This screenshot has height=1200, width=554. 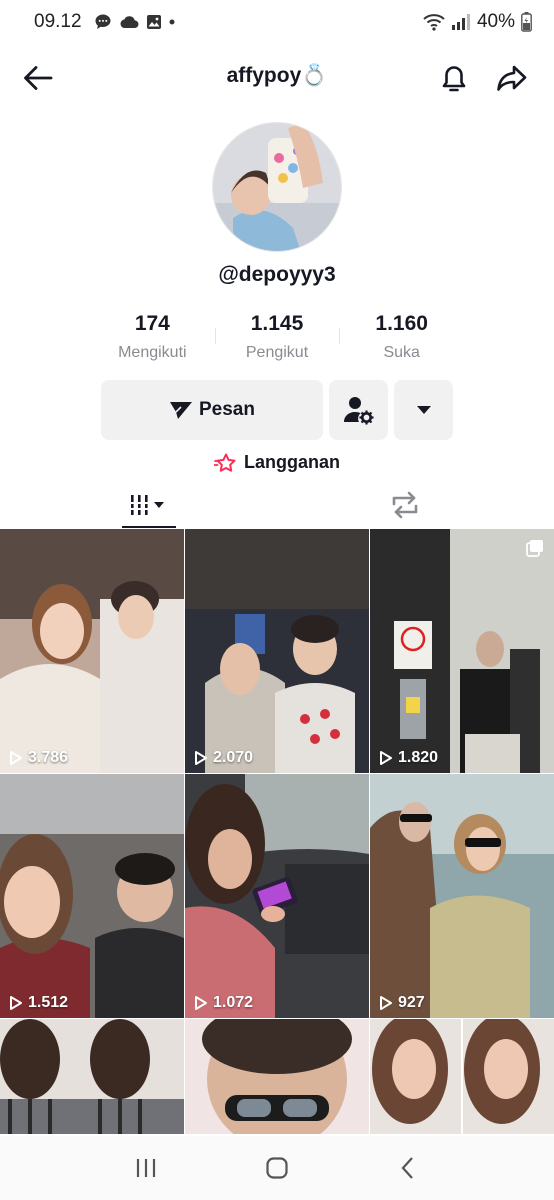 I want to click on video-thumbnail: 3.786, so click(x=92, y=651).